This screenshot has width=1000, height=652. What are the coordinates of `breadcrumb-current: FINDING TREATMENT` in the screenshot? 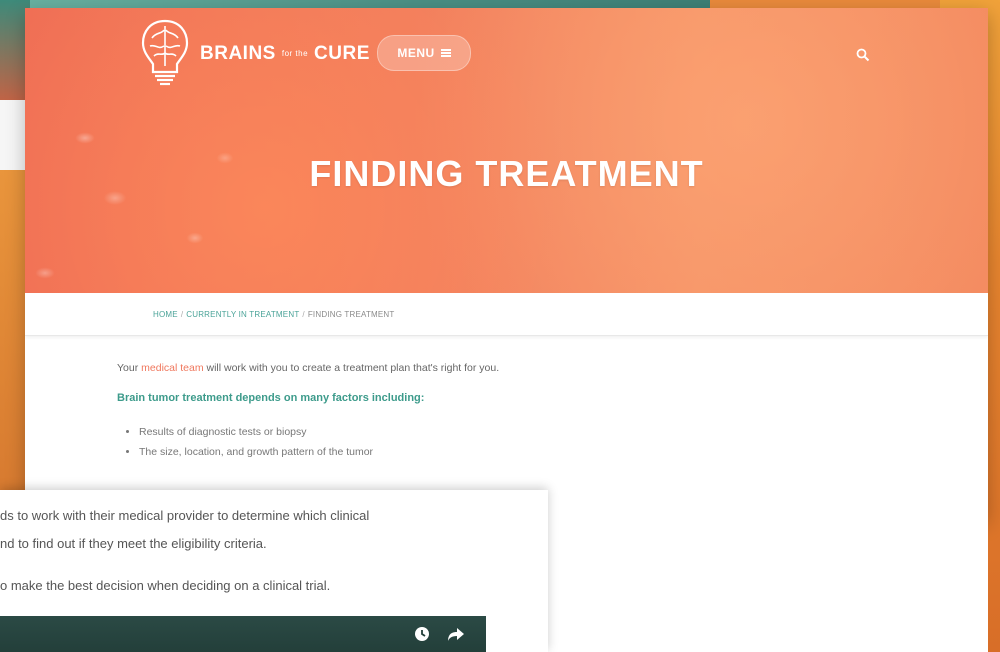 It's located at (351, 314).